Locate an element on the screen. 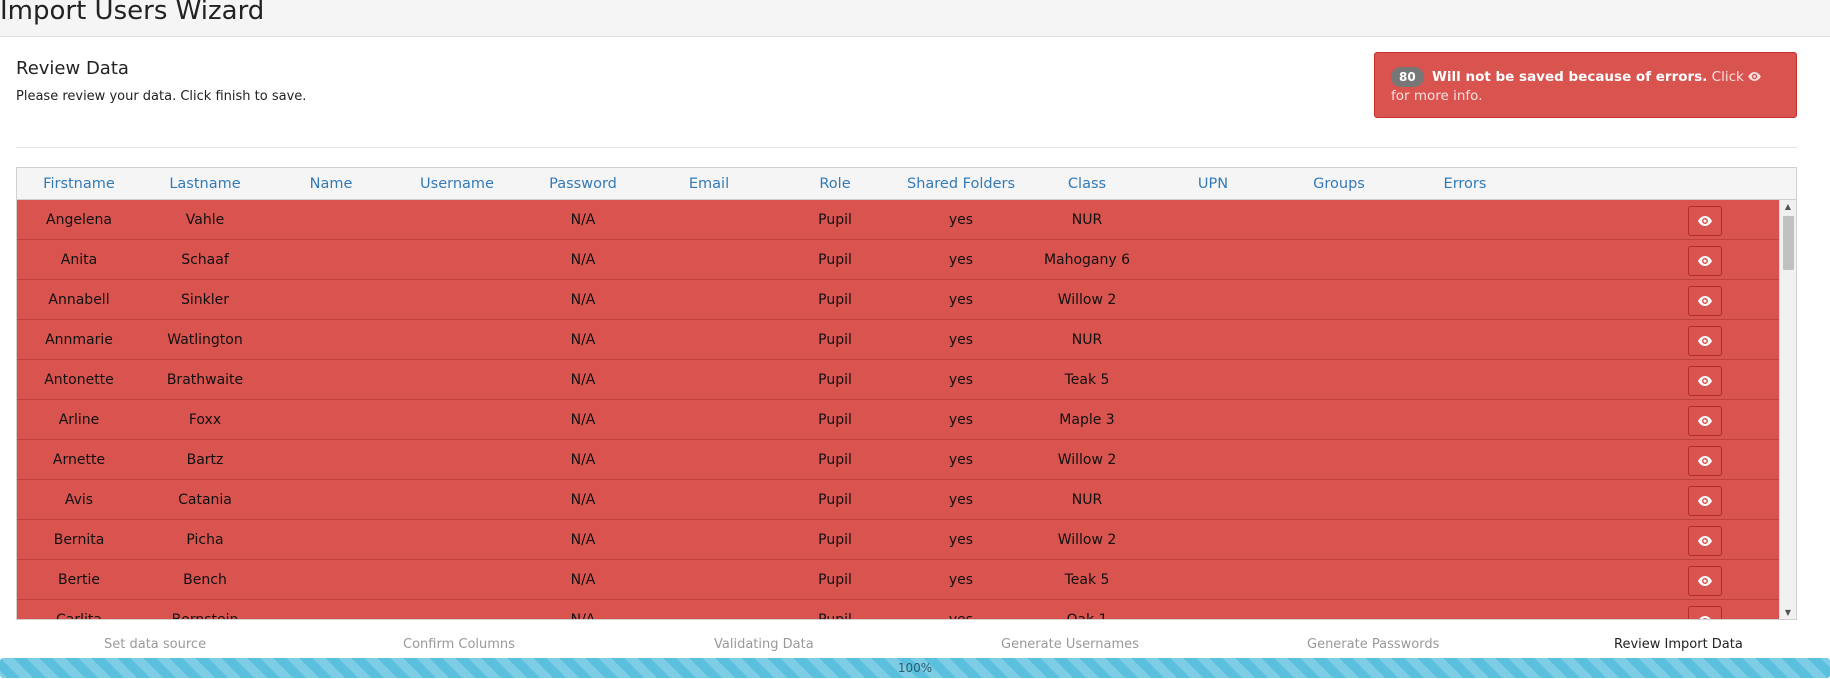 This screenshot has height=679, width=1830. cell-firstname: Bertie is located at coordinates (79, 580).